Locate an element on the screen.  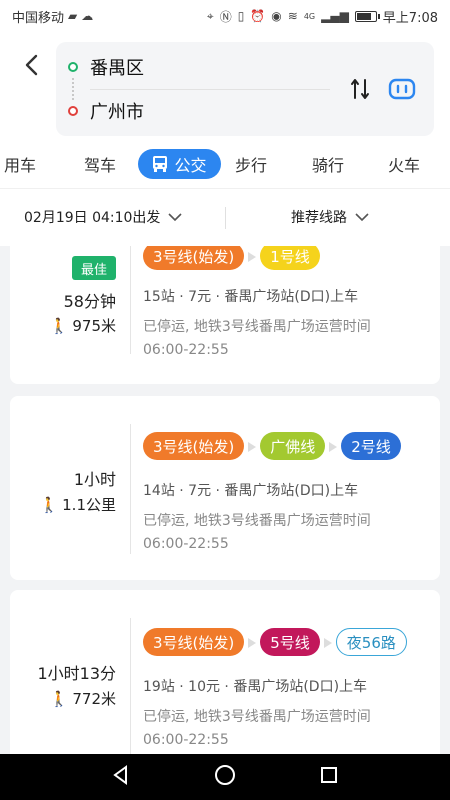
destination-dot-icon is located at coordinates (73, 111).